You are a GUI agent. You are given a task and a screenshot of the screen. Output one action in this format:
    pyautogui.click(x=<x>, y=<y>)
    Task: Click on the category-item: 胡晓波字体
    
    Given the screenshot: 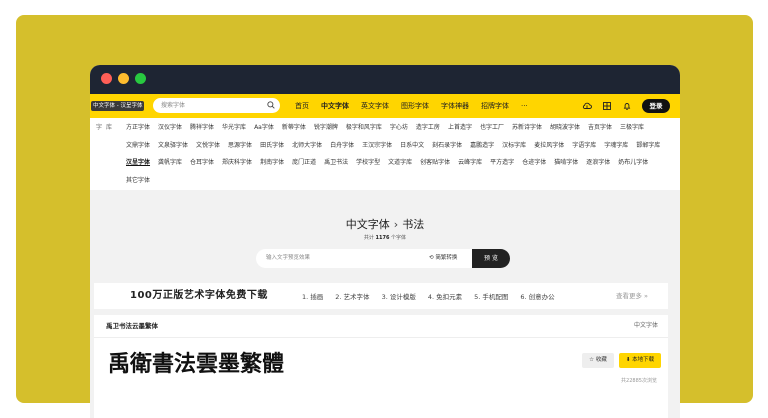 What is the action you would take?
    pyautogui.click(x=565, y=128)
    